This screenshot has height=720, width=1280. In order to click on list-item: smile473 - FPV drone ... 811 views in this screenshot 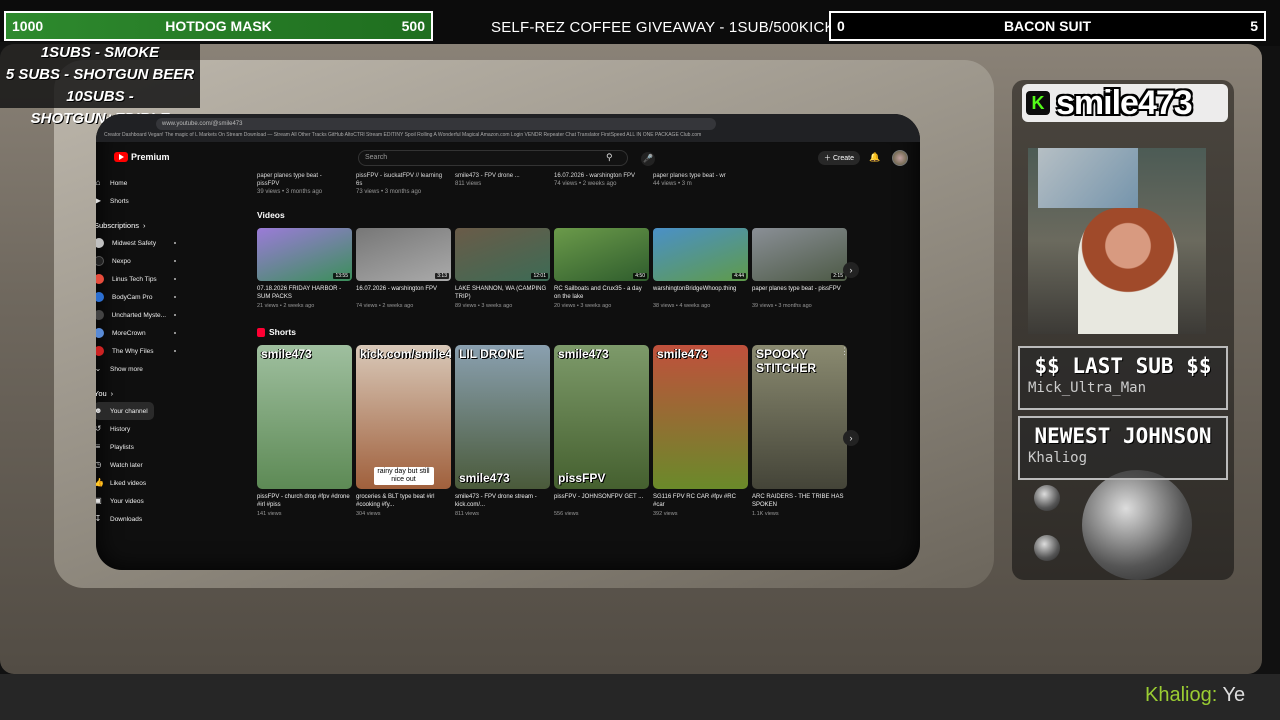, I will do `click(498, 187)`.